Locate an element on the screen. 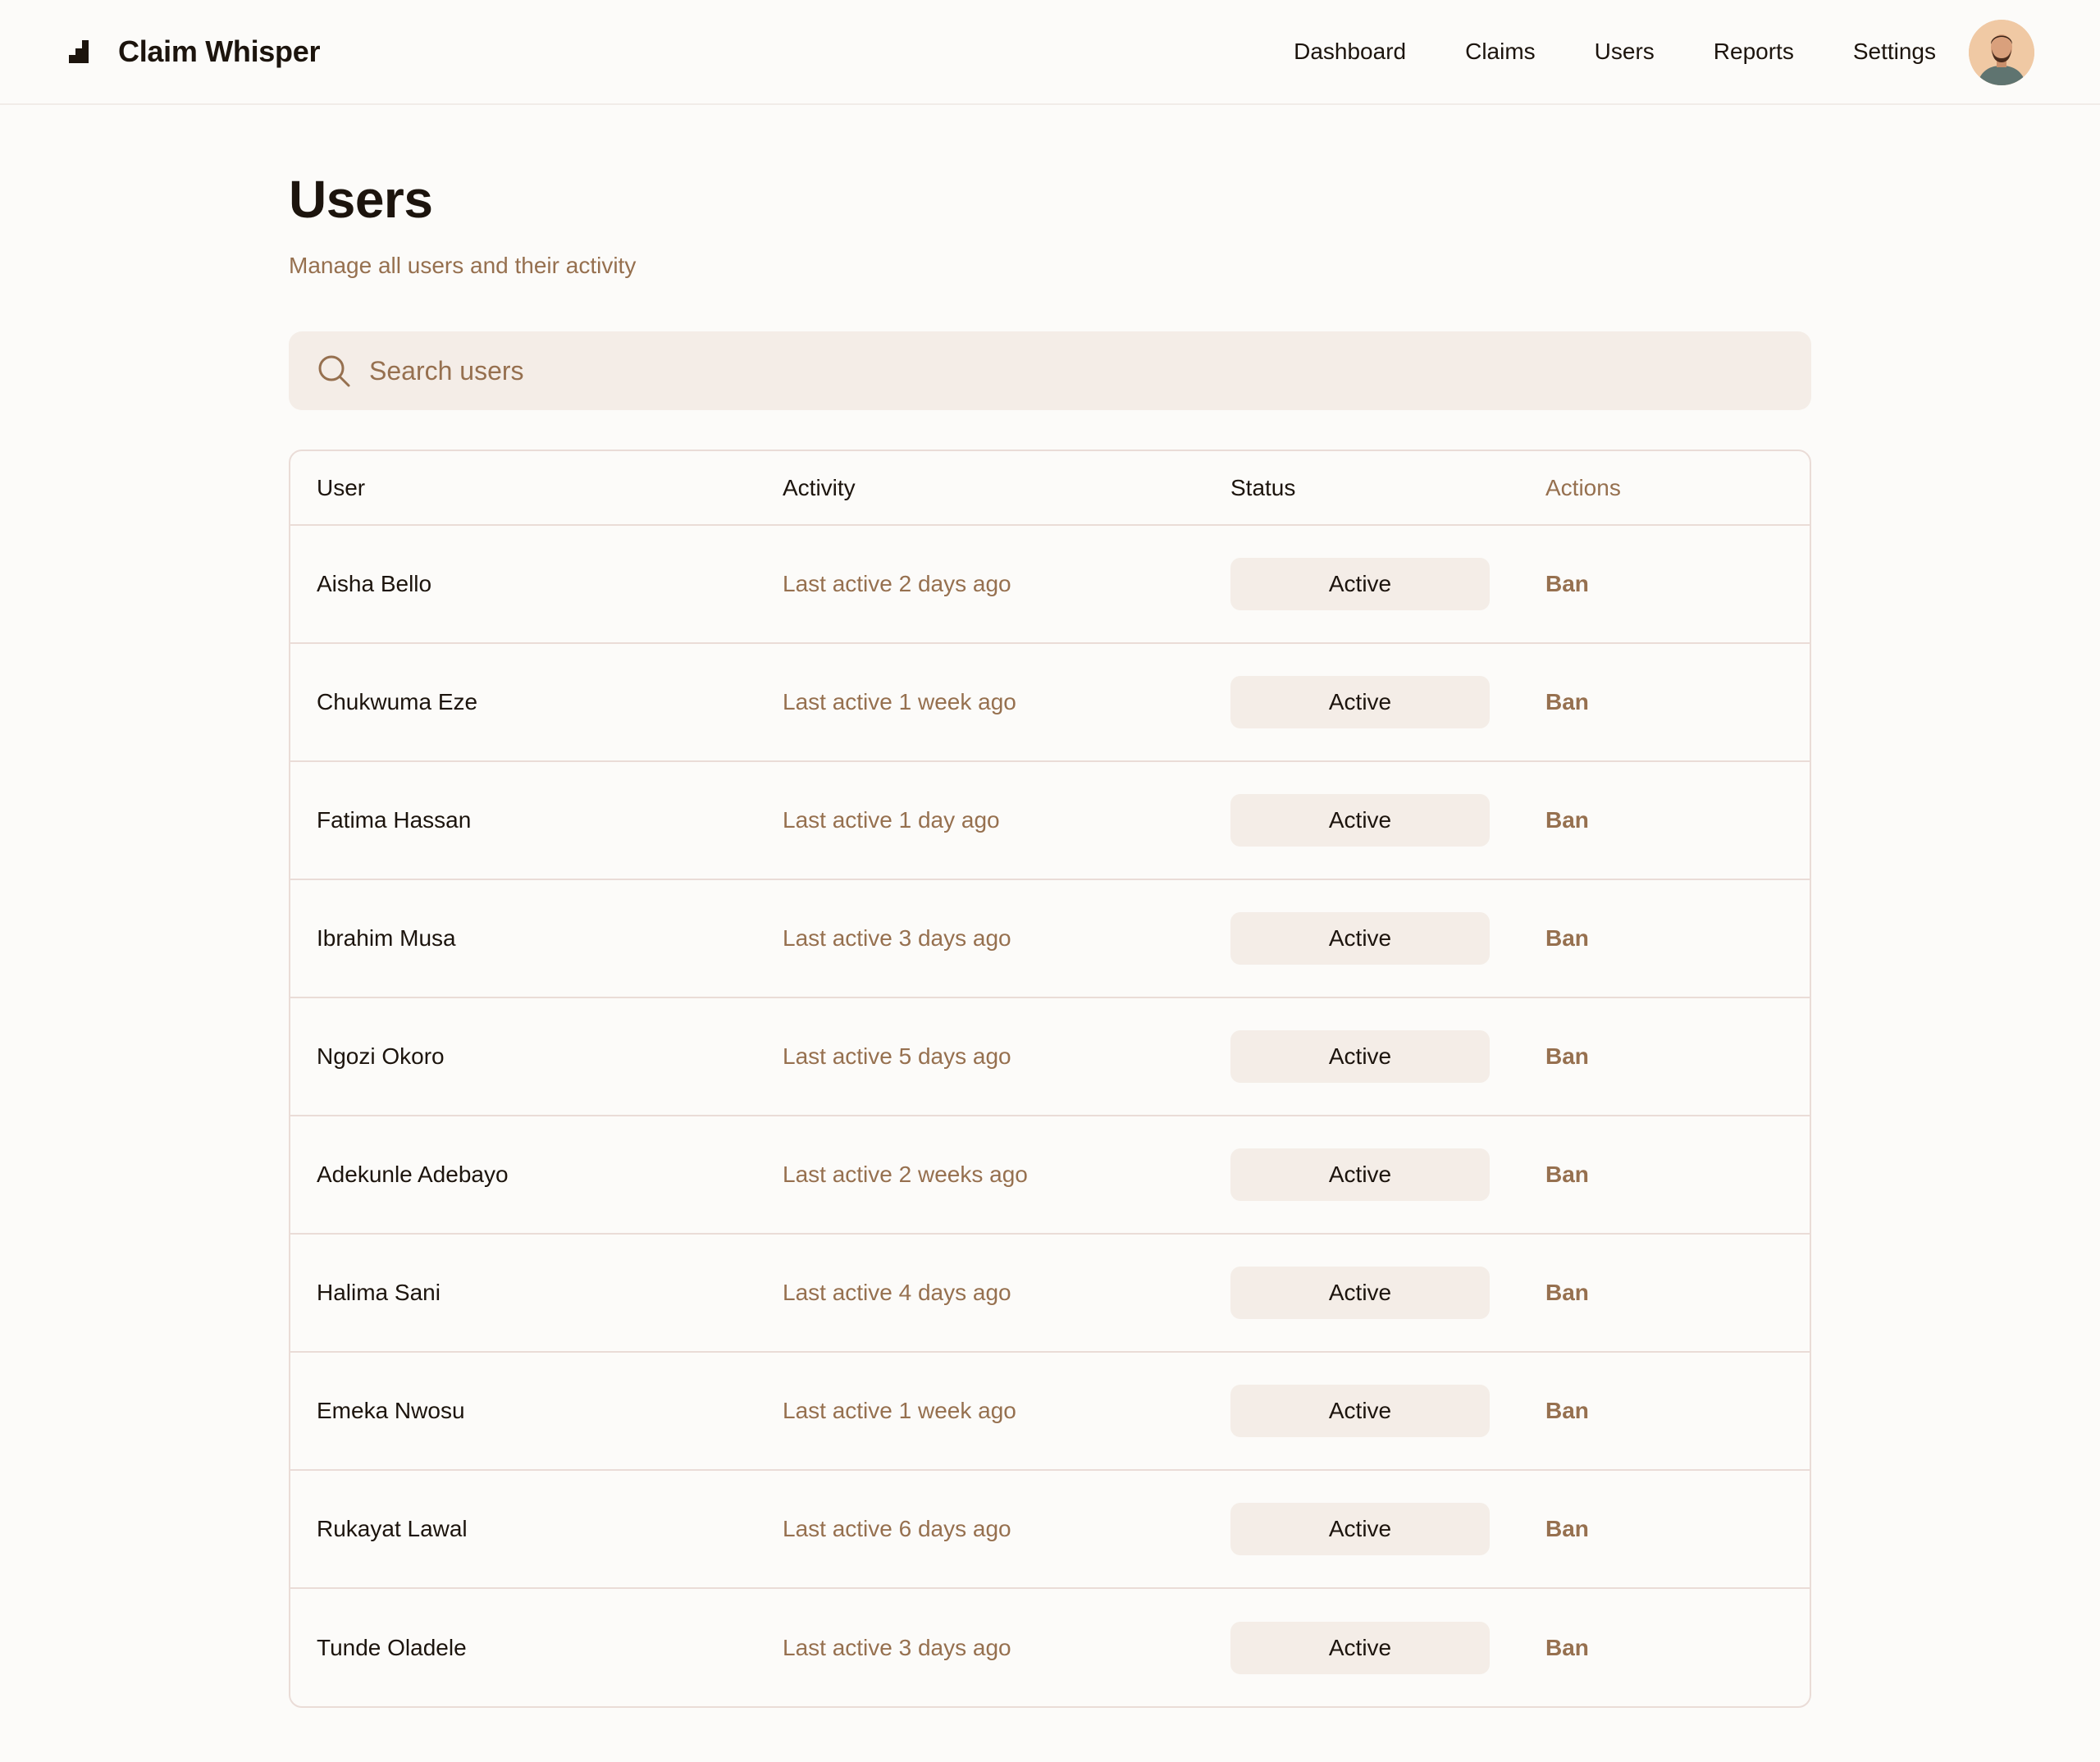 The image size is (2100, 1762). logo-icon is located at coordinates (79, 51).